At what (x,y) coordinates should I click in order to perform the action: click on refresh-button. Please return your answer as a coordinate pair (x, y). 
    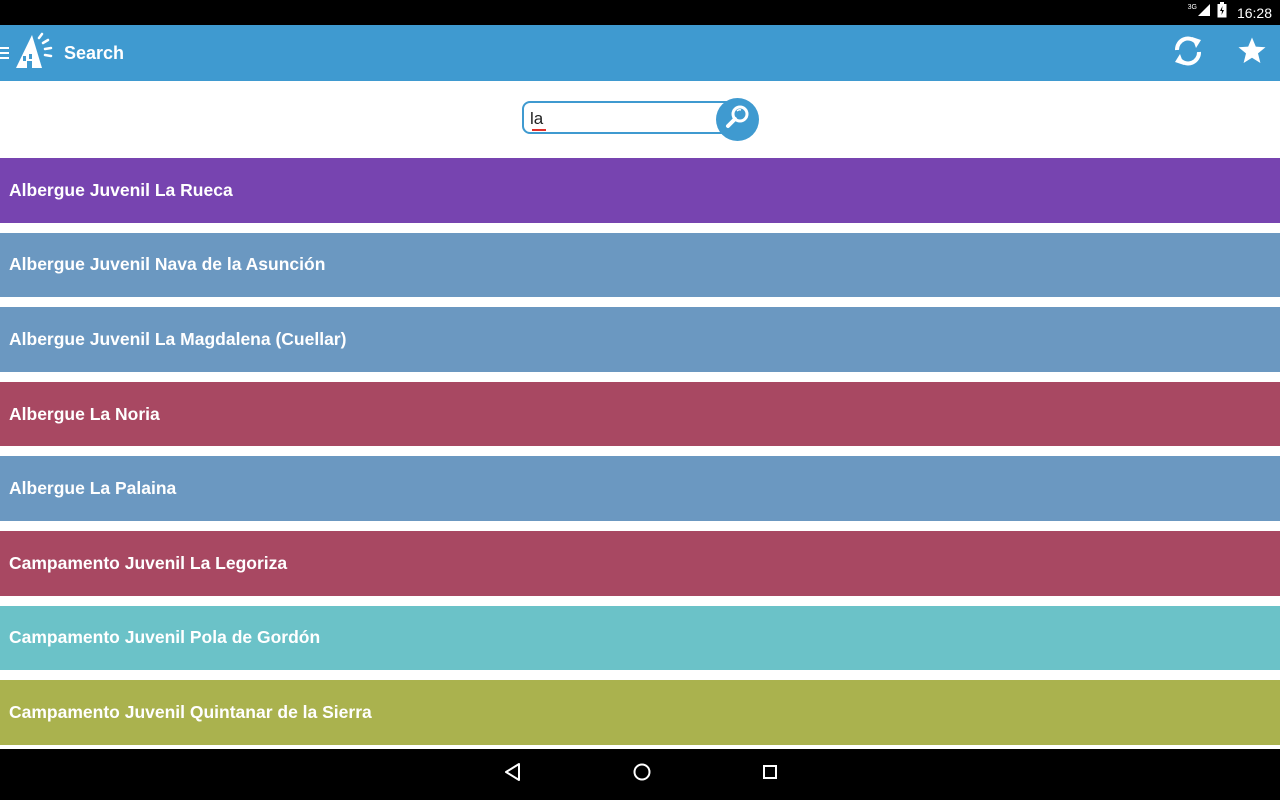
    Looking at the image, I should click on (1188, 53).